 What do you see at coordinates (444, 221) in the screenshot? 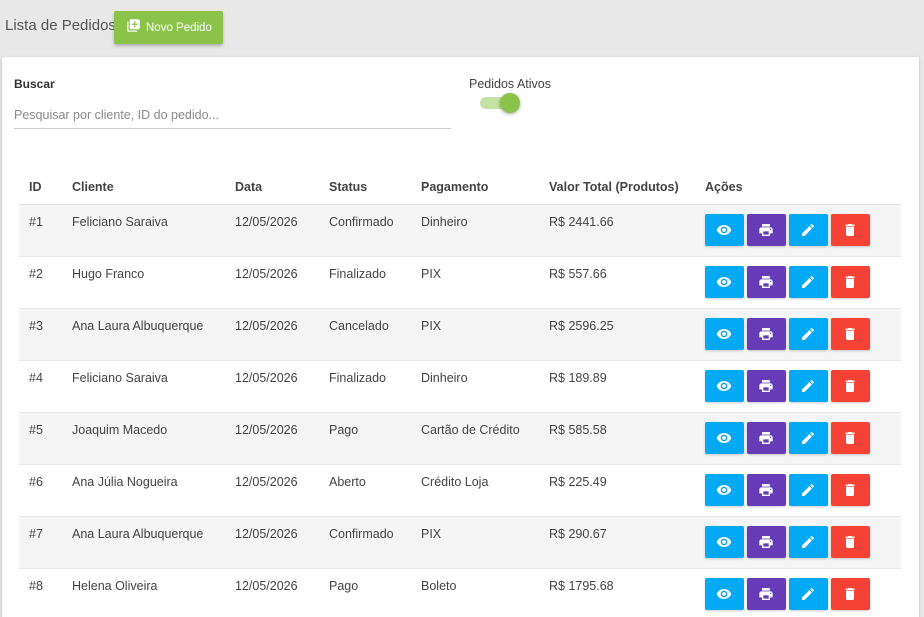
I see `payment-method: Dinheiro` at bounding box center [444, 221].